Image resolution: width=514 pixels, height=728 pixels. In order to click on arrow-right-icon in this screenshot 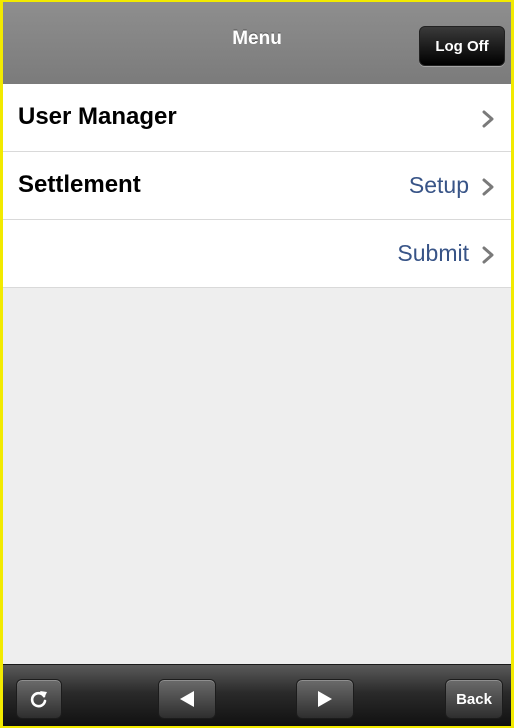, I will do `click(325, 699)`.